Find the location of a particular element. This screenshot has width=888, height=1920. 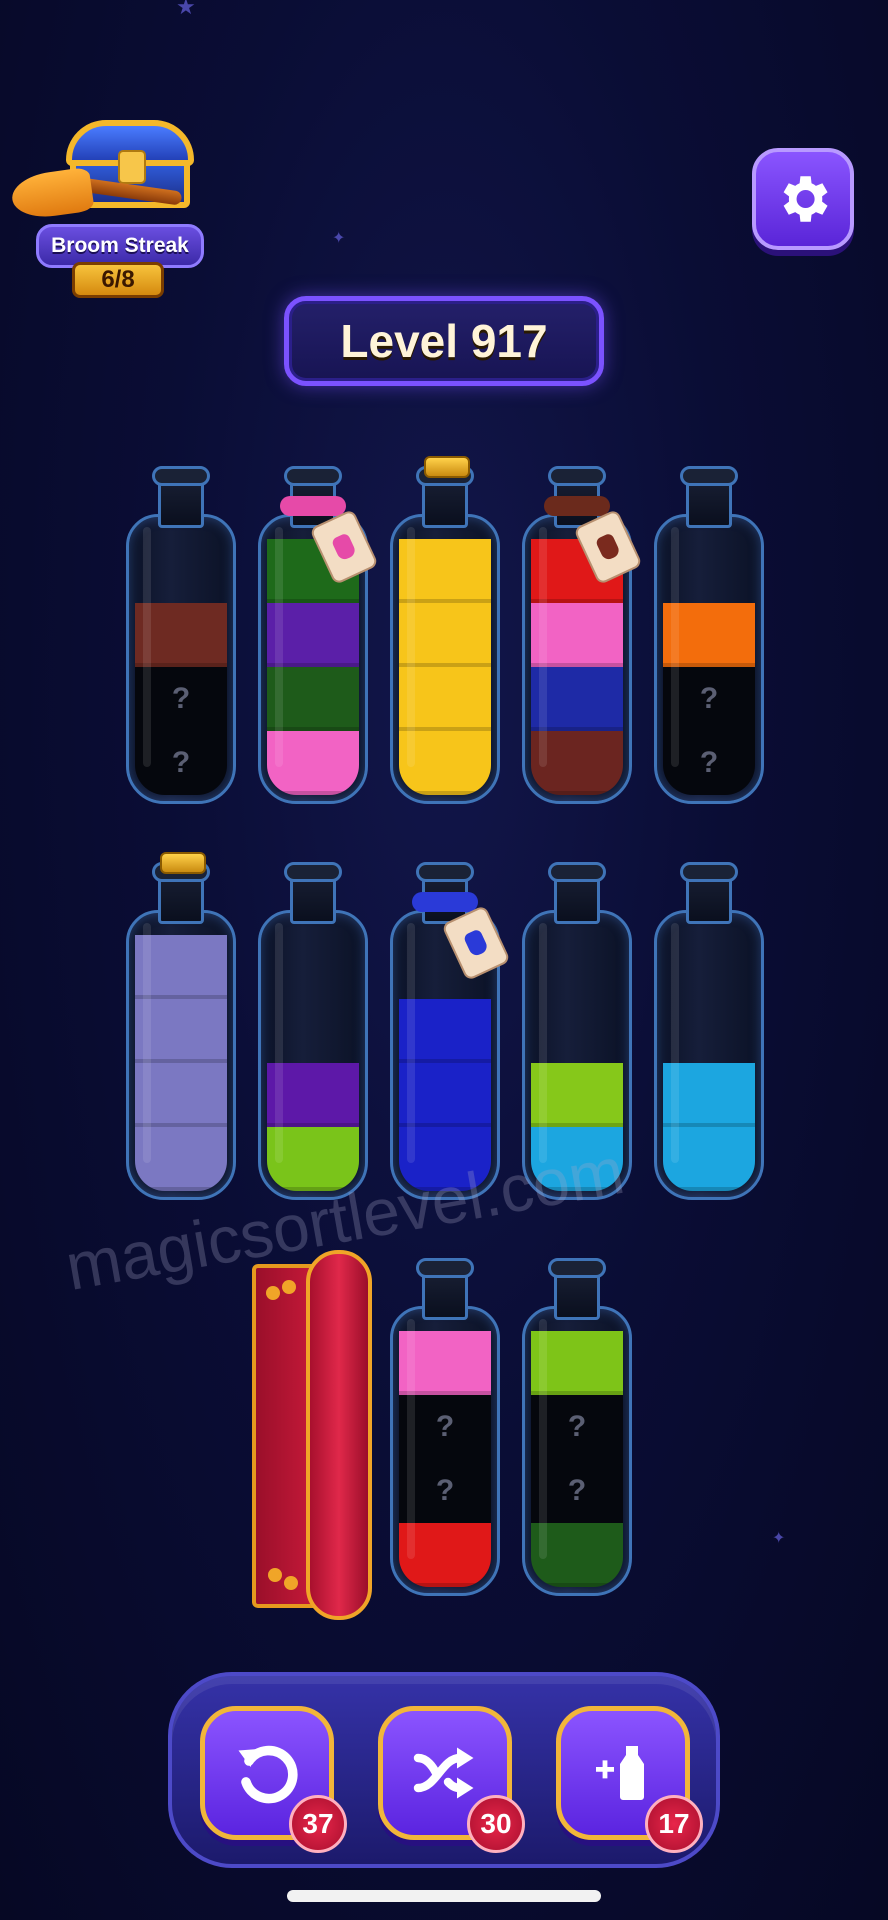

bottle-11: ?? is located at coordinates (445, 1428).